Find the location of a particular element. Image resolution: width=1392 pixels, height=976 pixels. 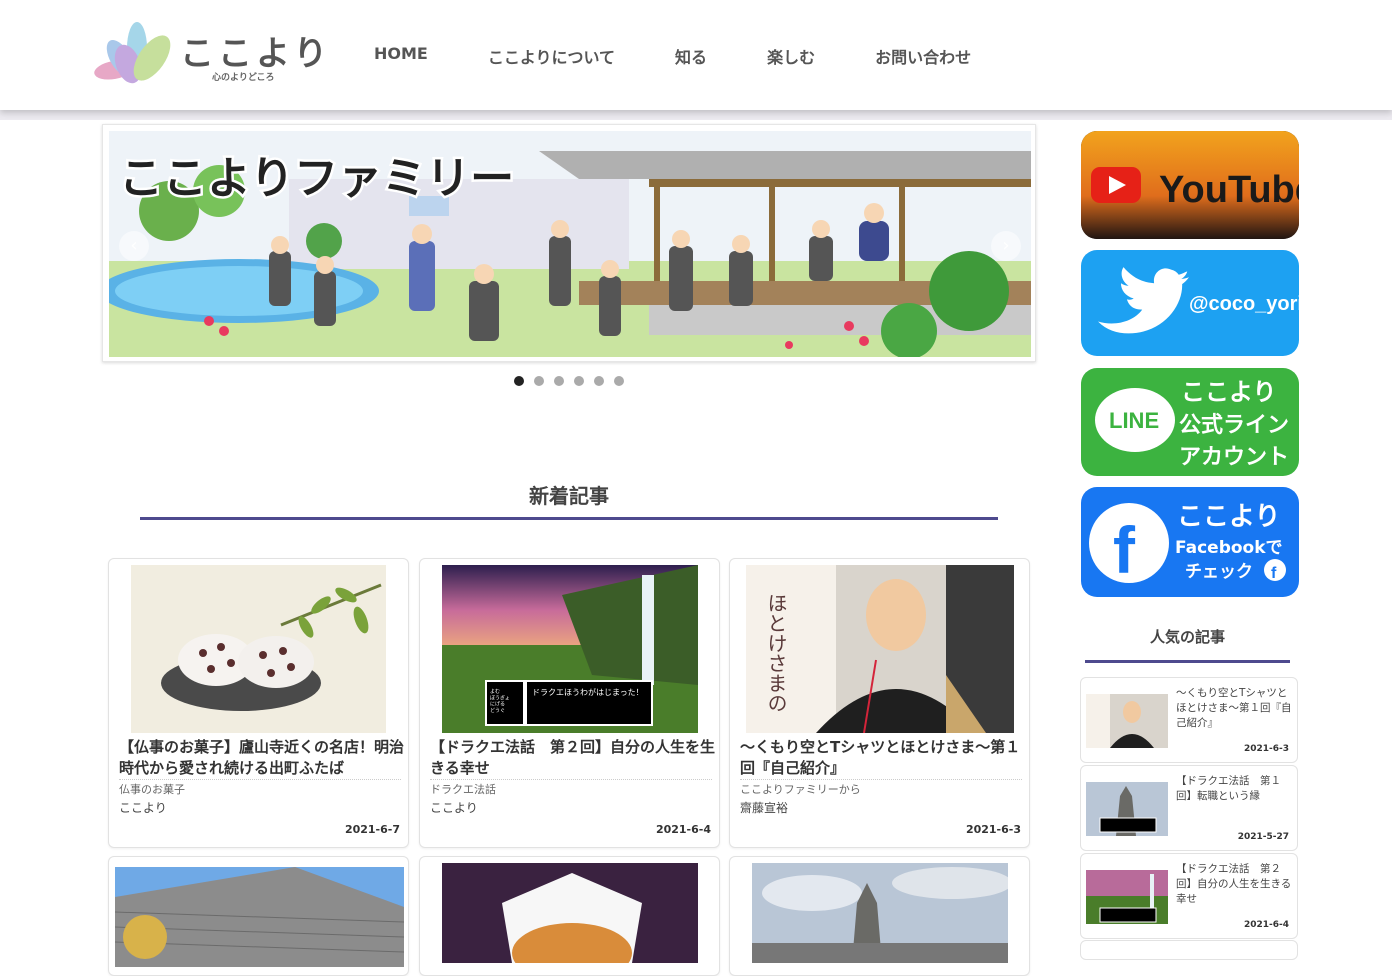

popular-title: 〜くもり空とTシャツとほとけさま〜第１回『自己紹介』 is located at coordinates (1234, 708).